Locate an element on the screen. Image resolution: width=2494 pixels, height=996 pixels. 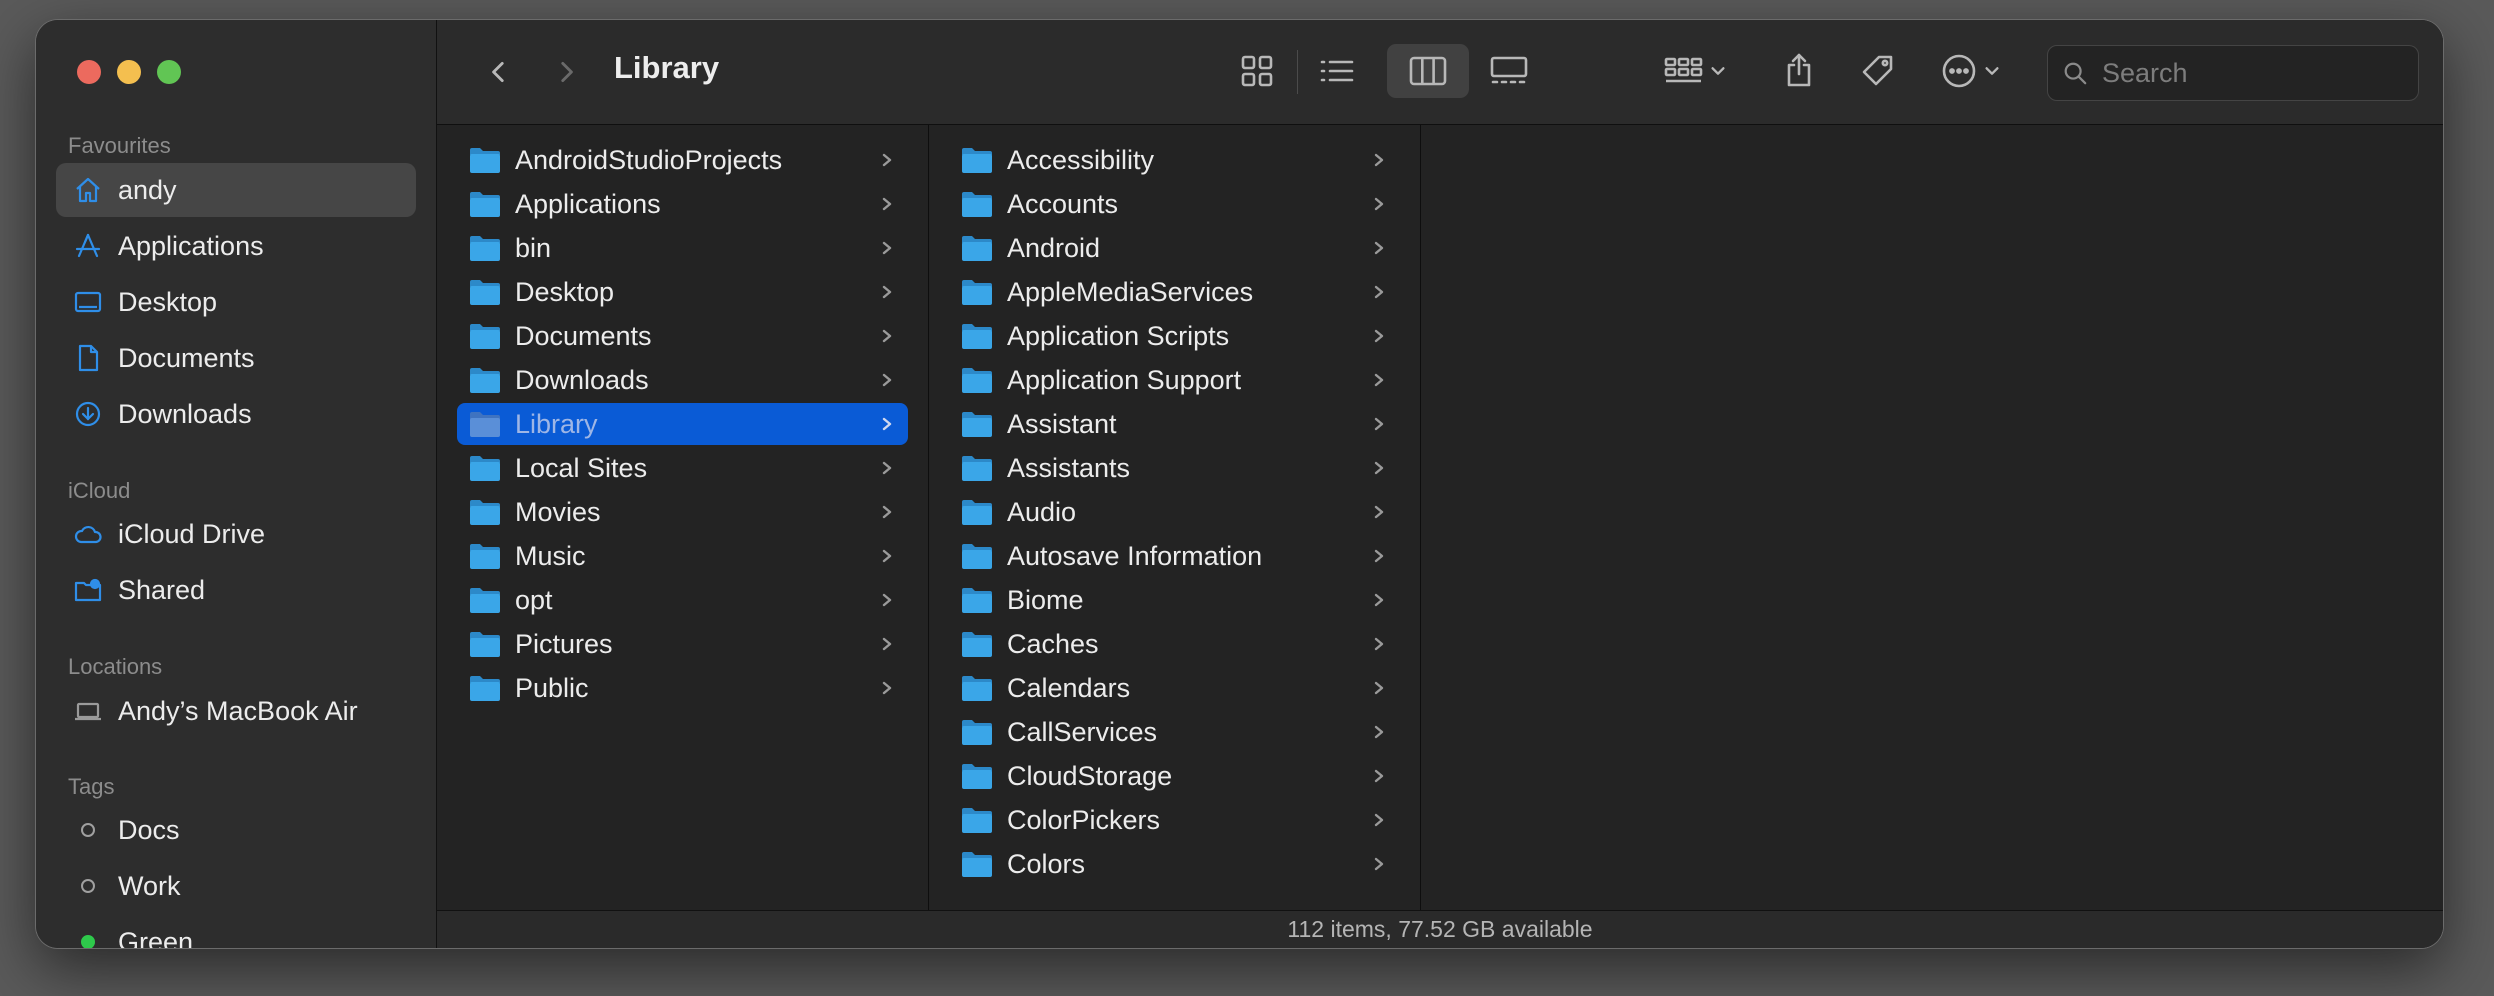
library-folder-row: Assistant is located at coordinates (1174, 424).